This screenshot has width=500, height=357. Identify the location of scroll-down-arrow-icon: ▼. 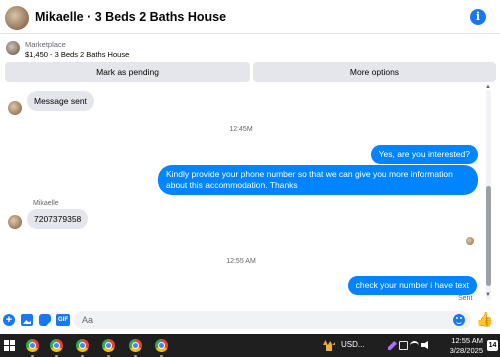
(488, 295).